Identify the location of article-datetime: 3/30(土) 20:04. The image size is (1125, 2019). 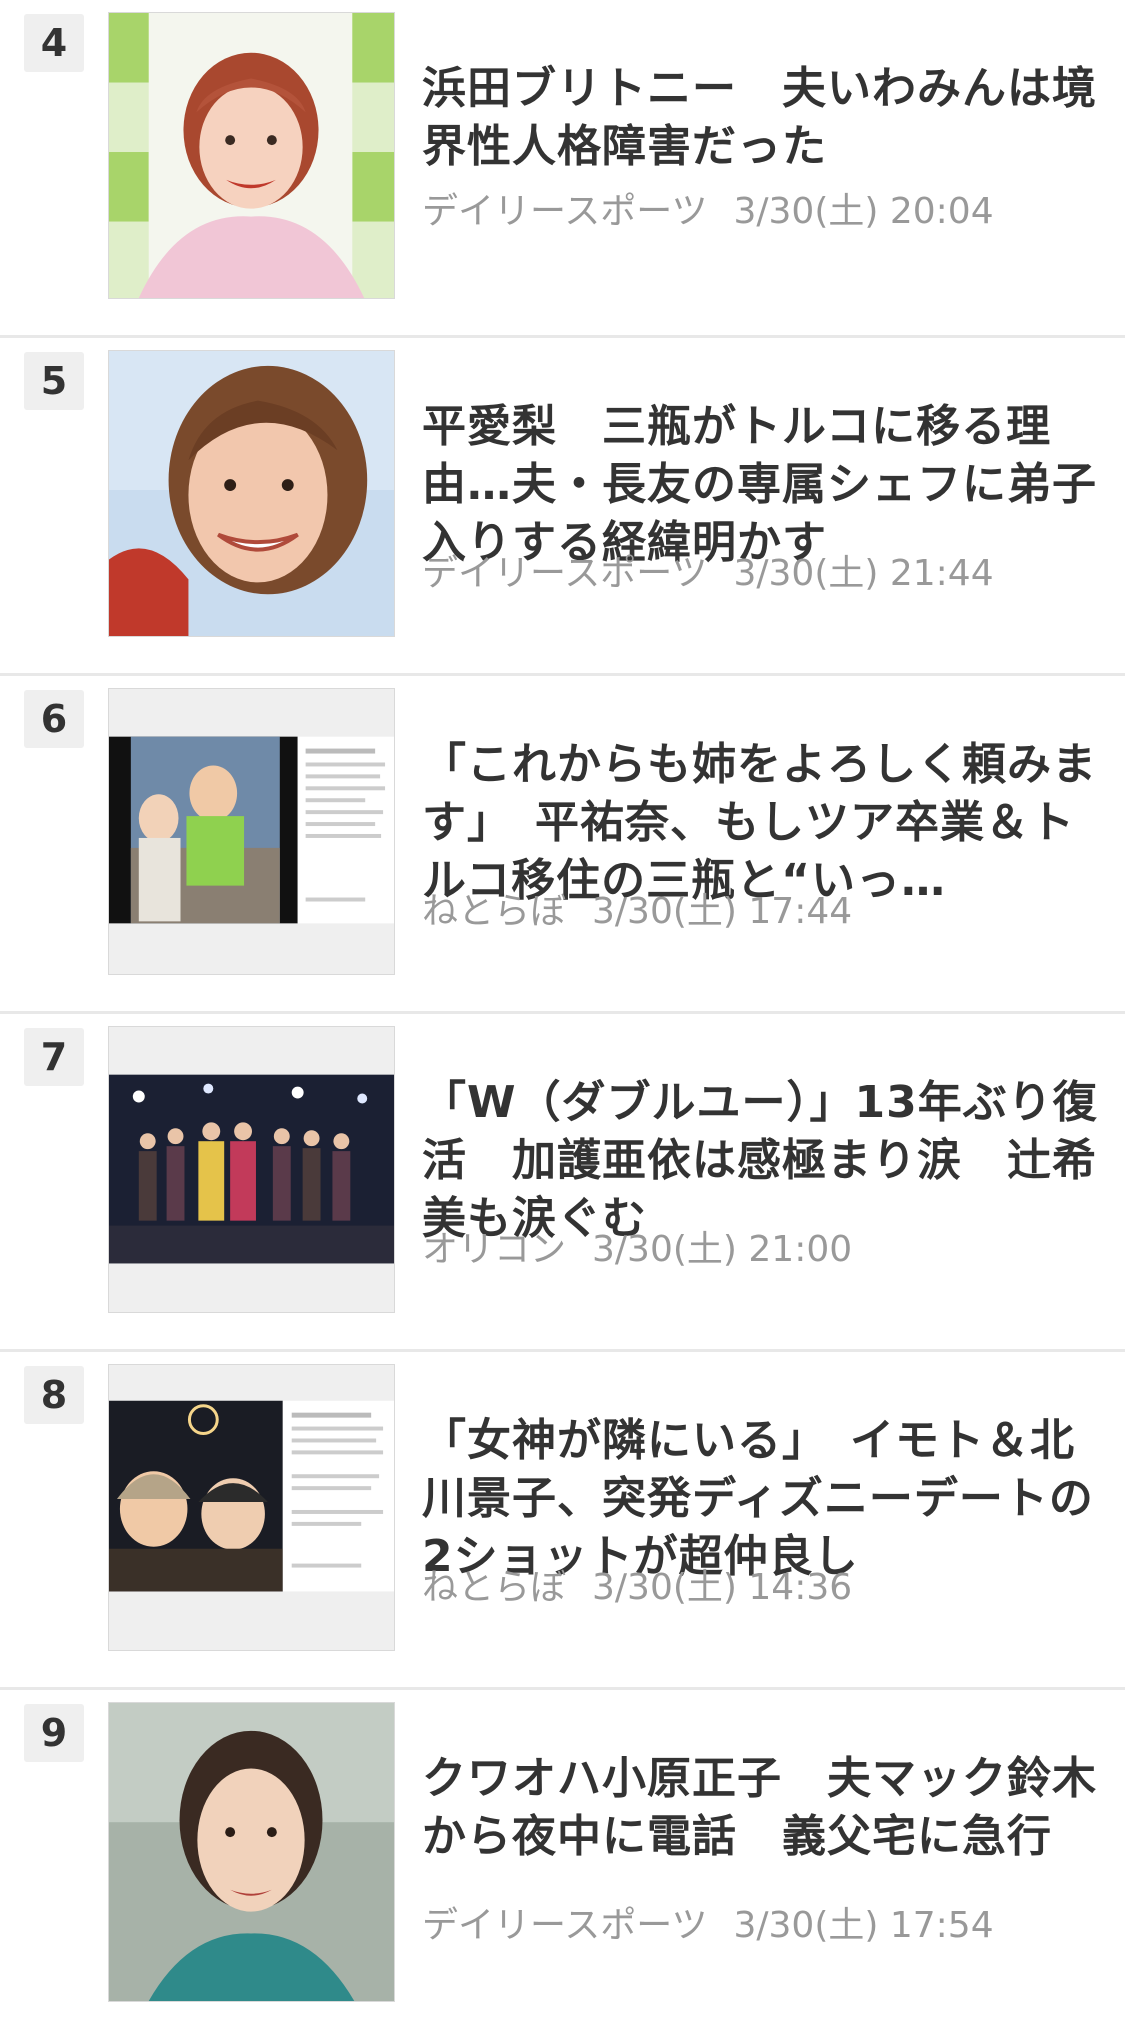
(863, 211).